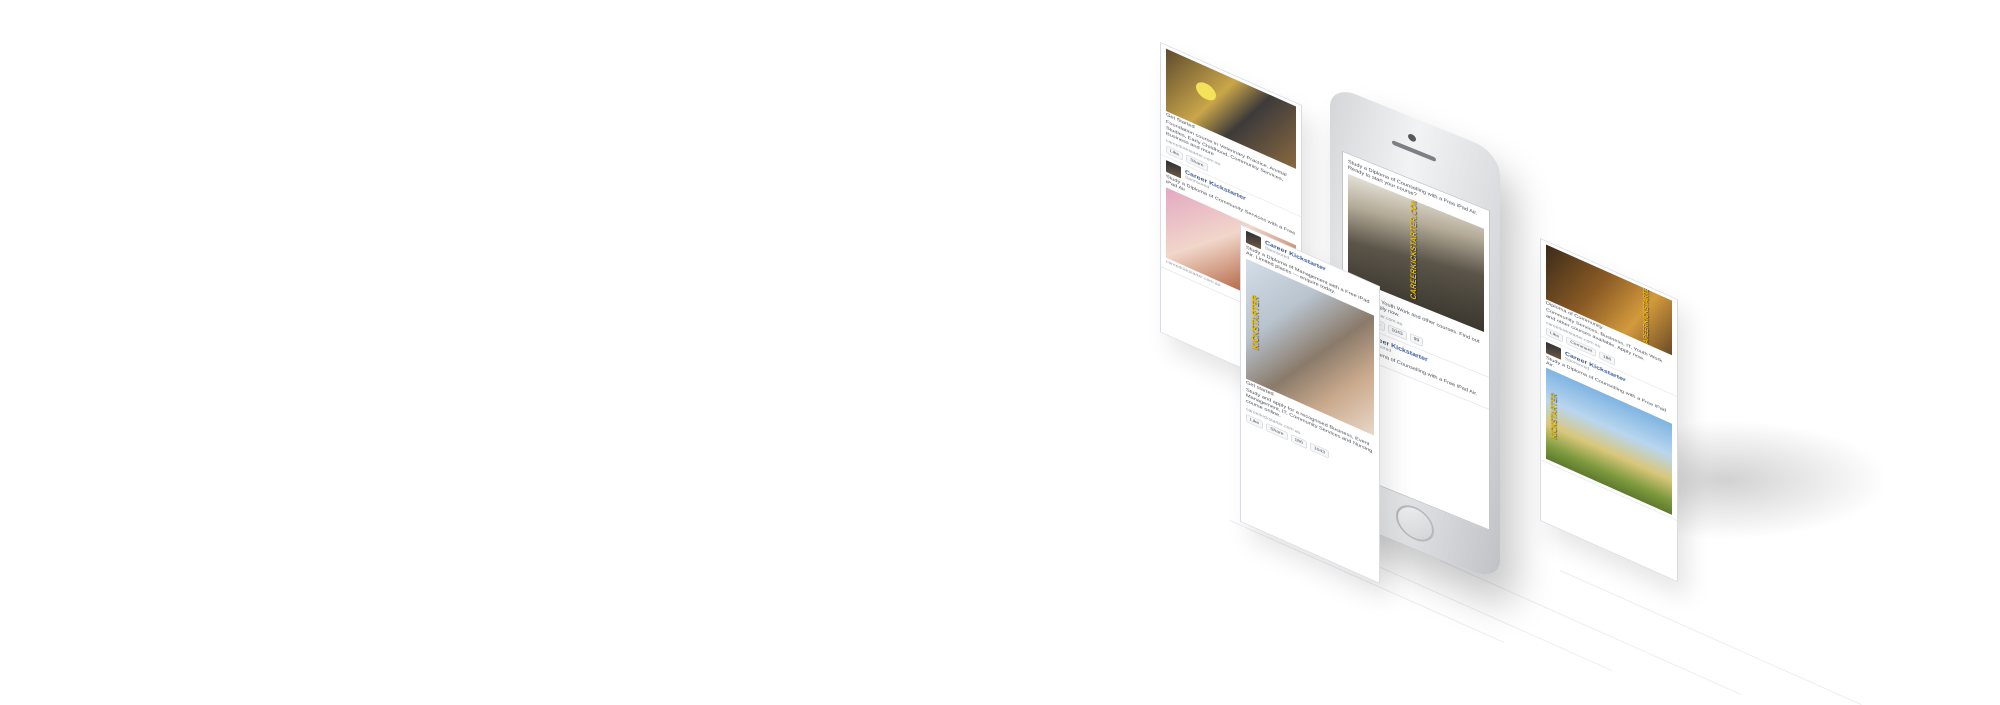 The height and width of the screenshot is (705, 2000). What do you see at coordinates (1206, 91) in the screenshot?
I see `sun-icon` at bounding box center [1206, 91].